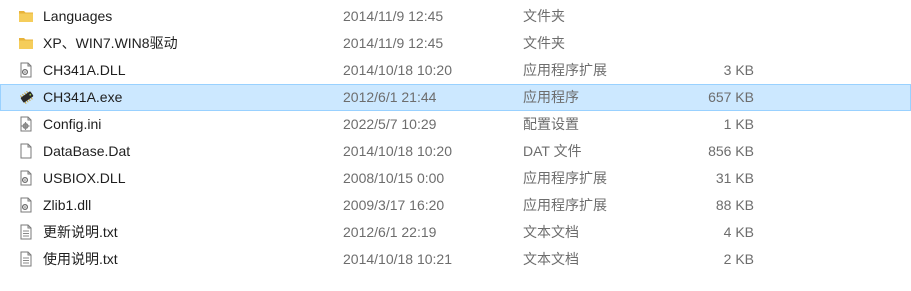  What do you see at coordinates (83, 97) in the screenshot?
I see `file-name: CH341A.exe` at bounding box center [83, 97].